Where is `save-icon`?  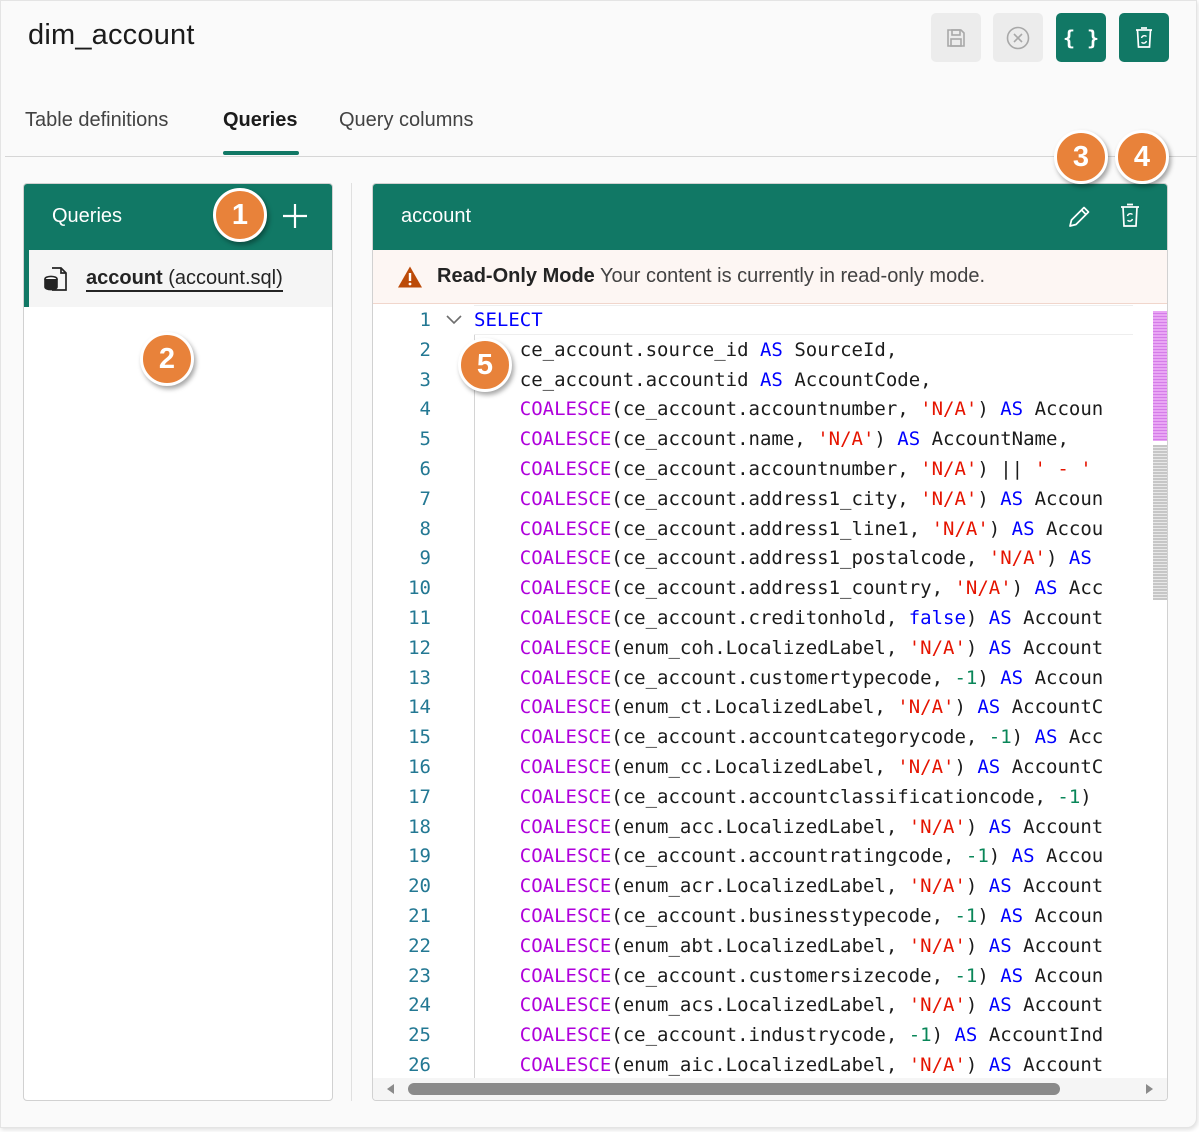 save-icon is located at coordinates (956, 37).